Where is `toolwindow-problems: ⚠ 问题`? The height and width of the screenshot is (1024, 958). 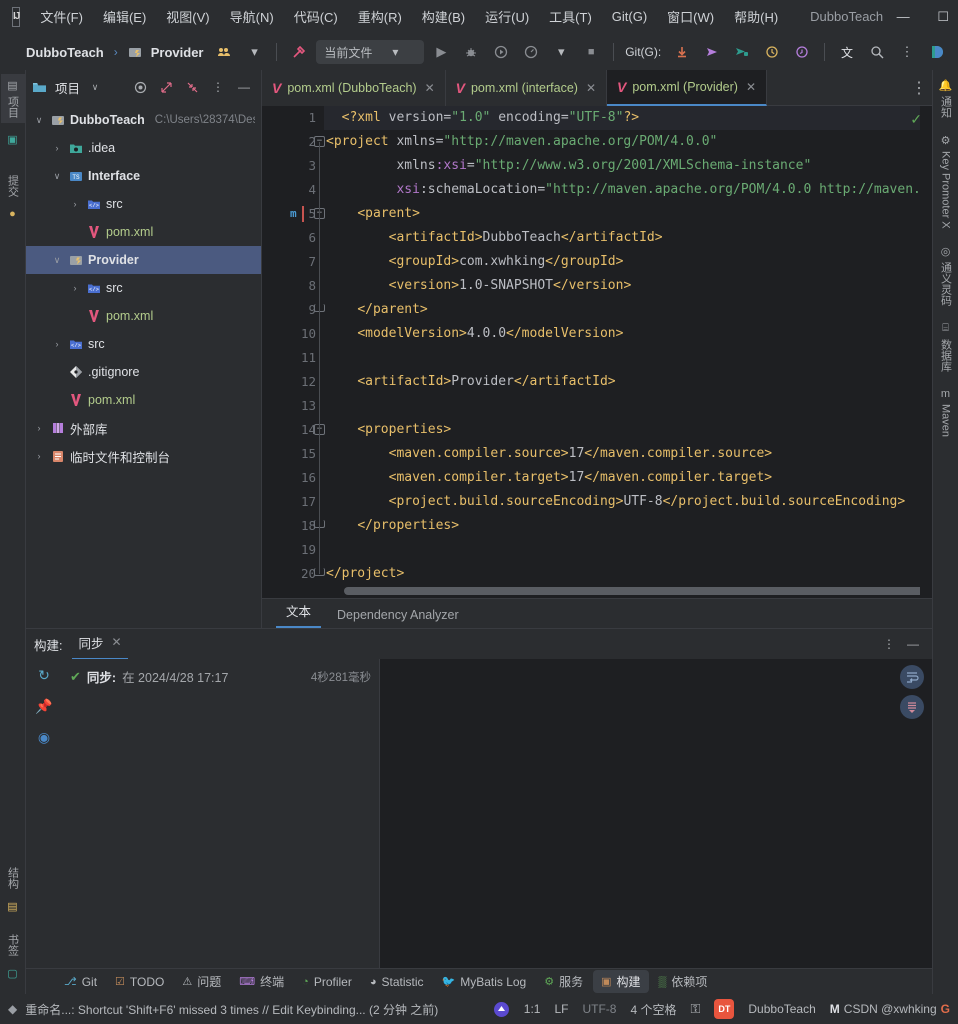 toolwindow-problems: ⚠ 问题 is located at coordinates (201, 981).